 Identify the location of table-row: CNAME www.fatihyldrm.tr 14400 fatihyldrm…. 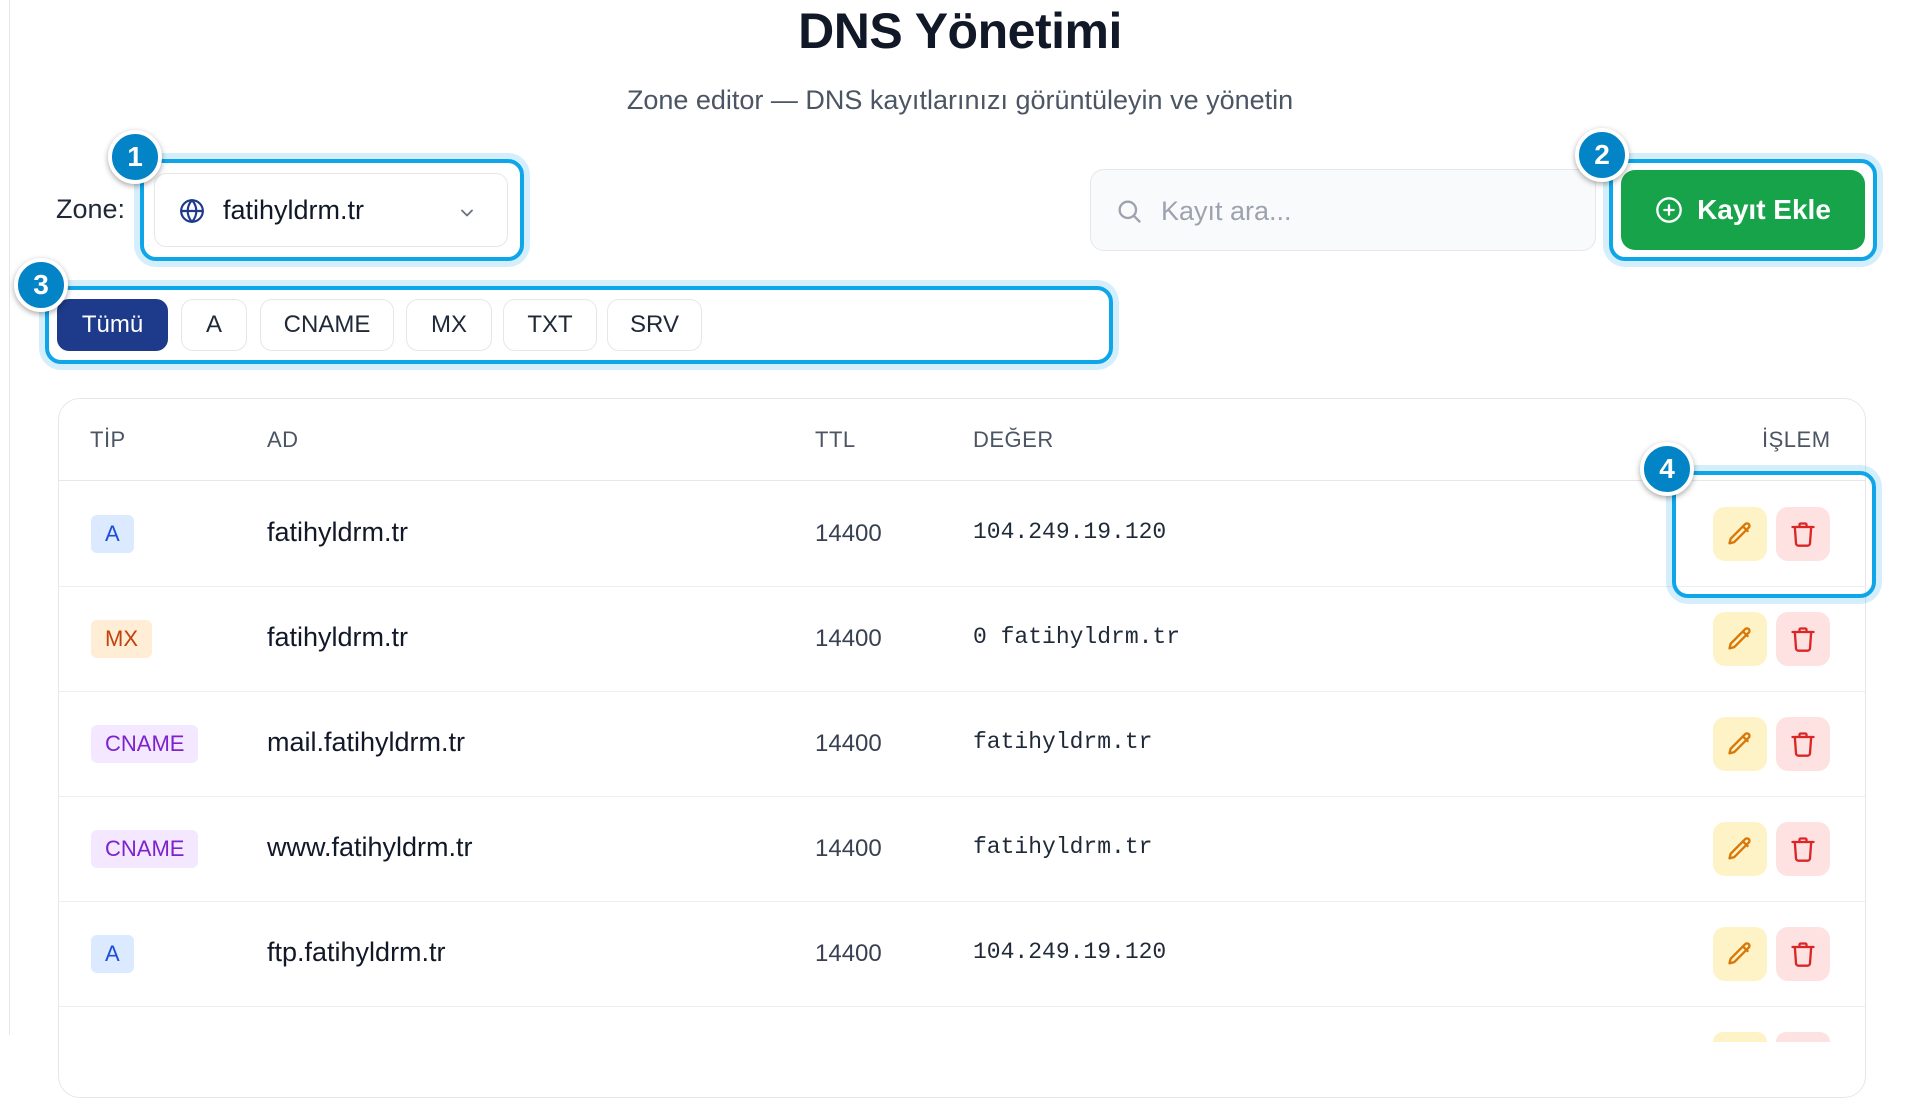
(962, 849).